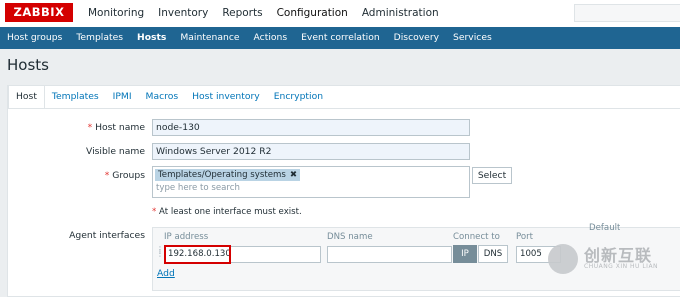 This screenshot has height=297, width=680. Describe the element at coordinates (312, 13) in the screenshot. I see `menu-configuration: Configuration` at that location.